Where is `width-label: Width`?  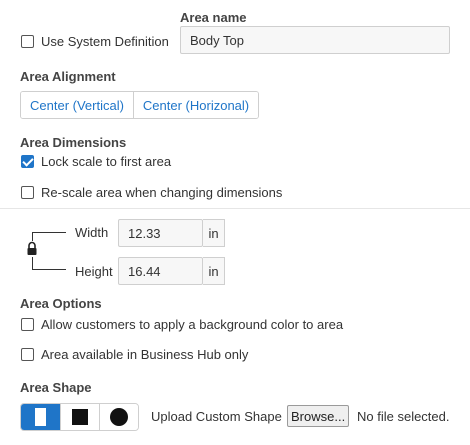 width-label: Width is located at coordinates (92, 232).